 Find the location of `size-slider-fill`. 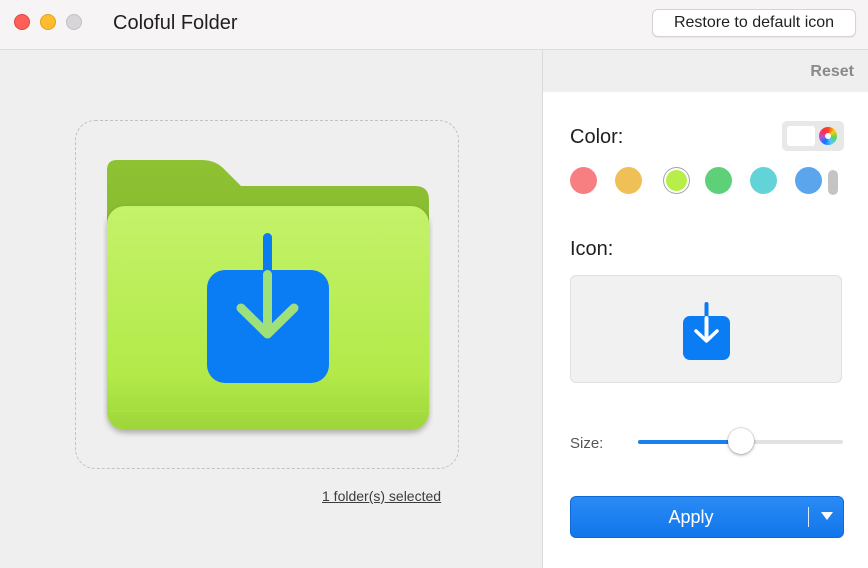

size-slider-fill is located at coordinates (689, 442).